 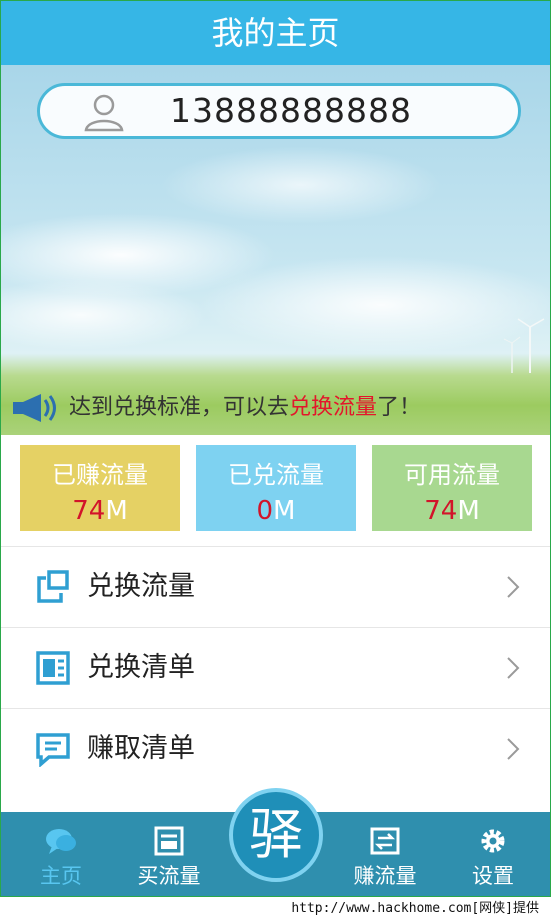 I want to click on stat-label: 已兑流量, so click(x=276, y=475).